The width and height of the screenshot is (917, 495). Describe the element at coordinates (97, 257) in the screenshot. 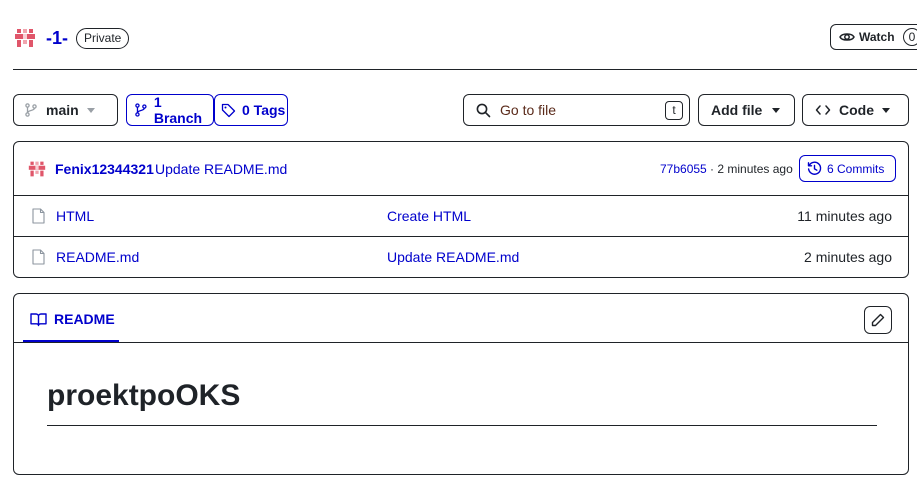

I see `file-name-link: README.md` at that location.